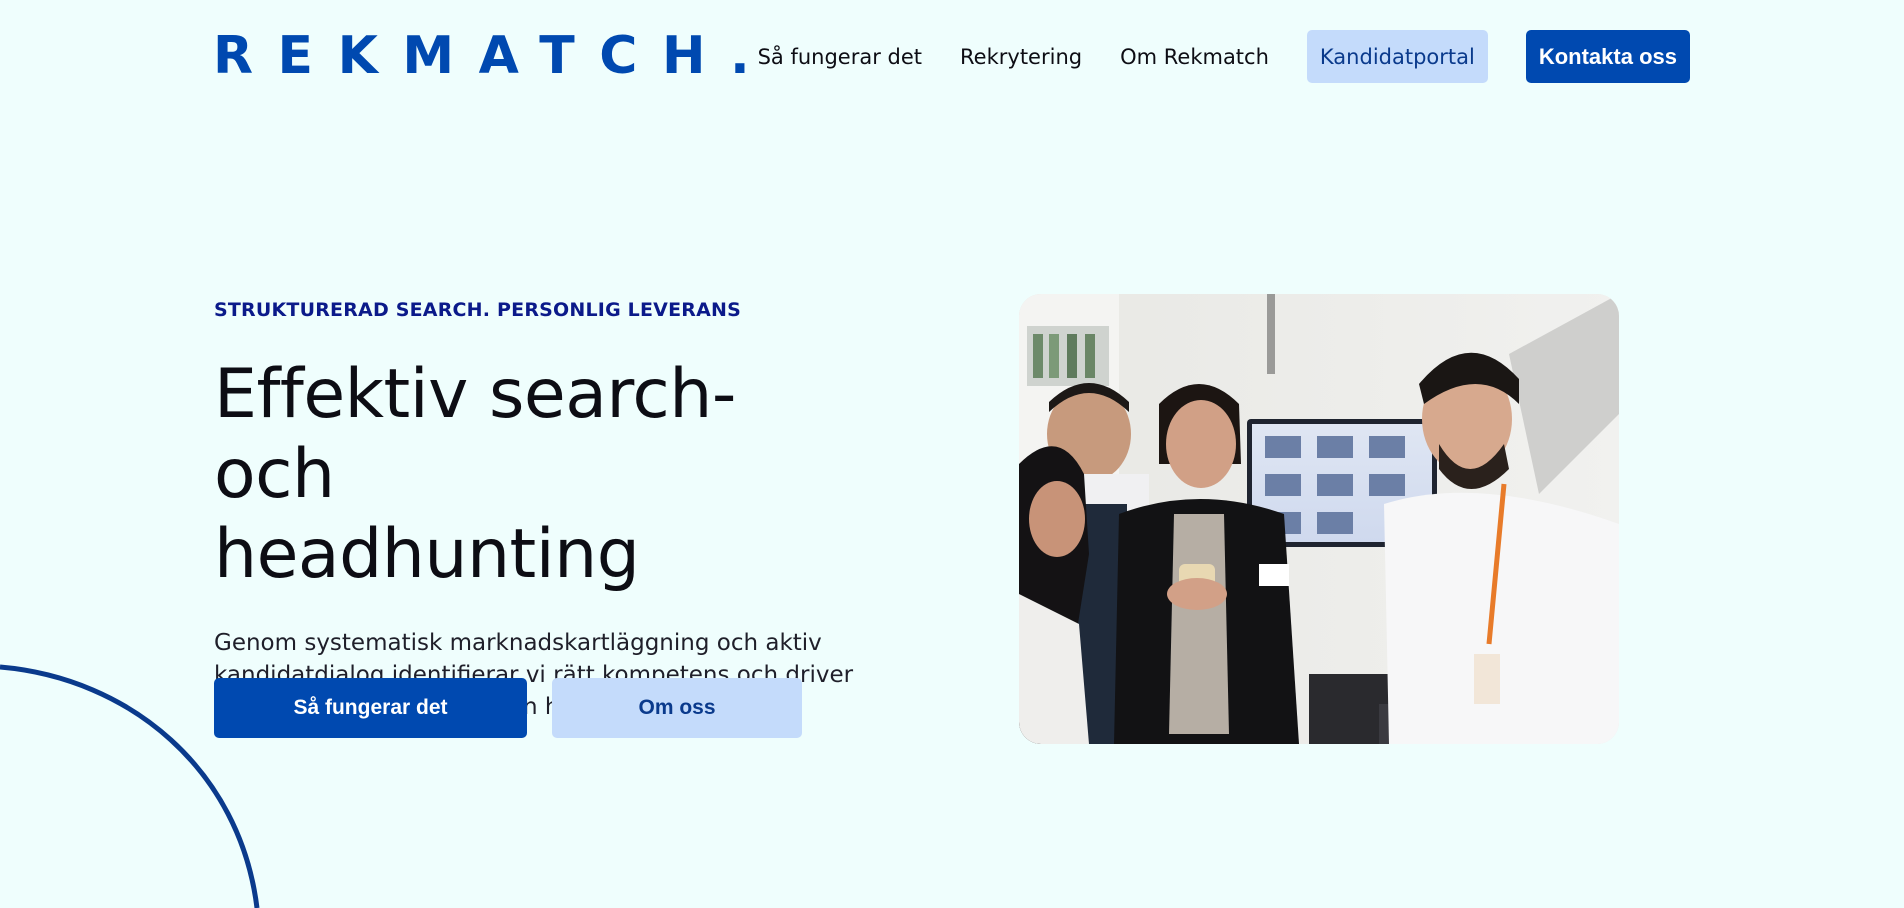 The height and width of the screenshot is (908, 1904). Describe the element at coordinates (1397, 56) in the screenshot. I see `kandidatportal-button: Kandidatportal` at that location.